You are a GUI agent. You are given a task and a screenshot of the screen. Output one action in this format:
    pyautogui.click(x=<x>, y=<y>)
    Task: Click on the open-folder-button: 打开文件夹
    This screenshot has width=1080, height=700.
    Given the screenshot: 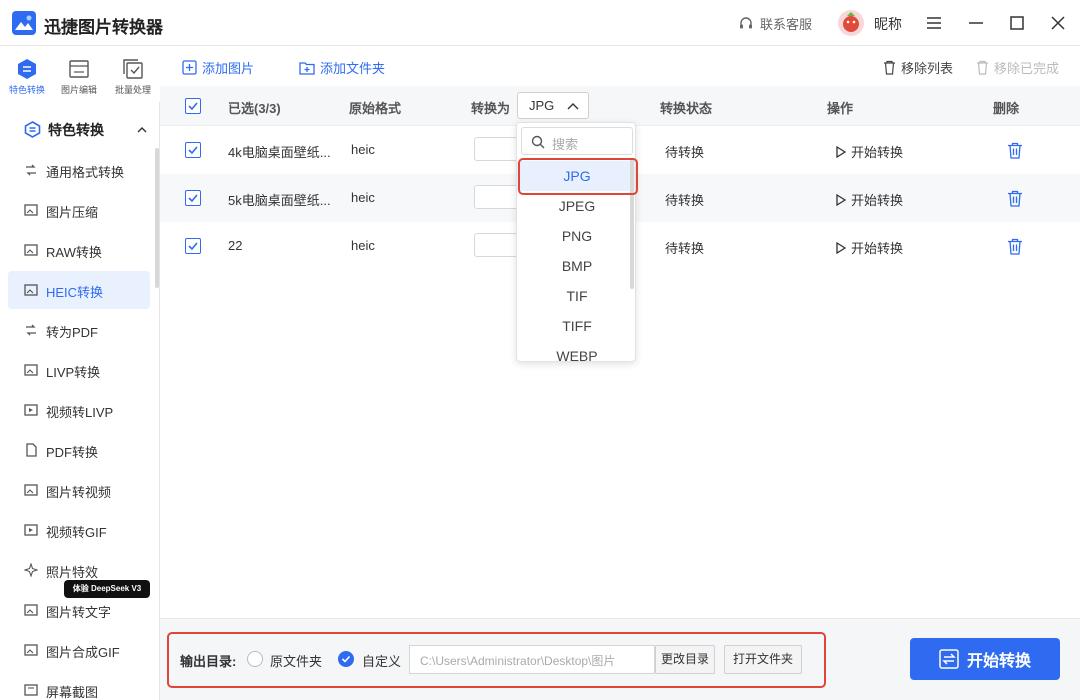 What is the action you would take?
    pyautogui.click(x=763, y=659)
    